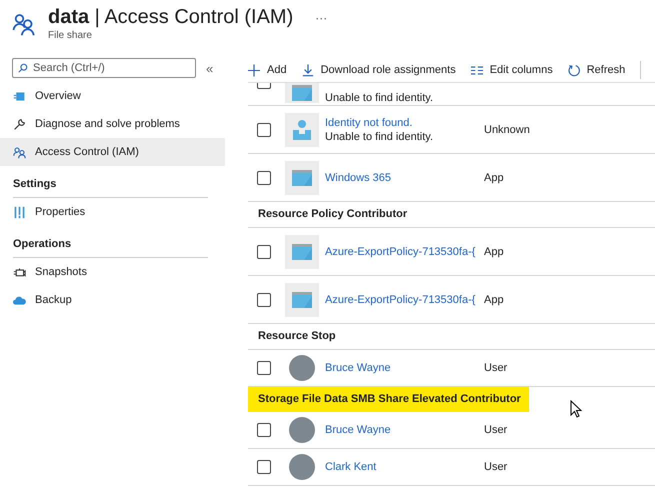  I want to click on storage-icon, so click(19, 96).